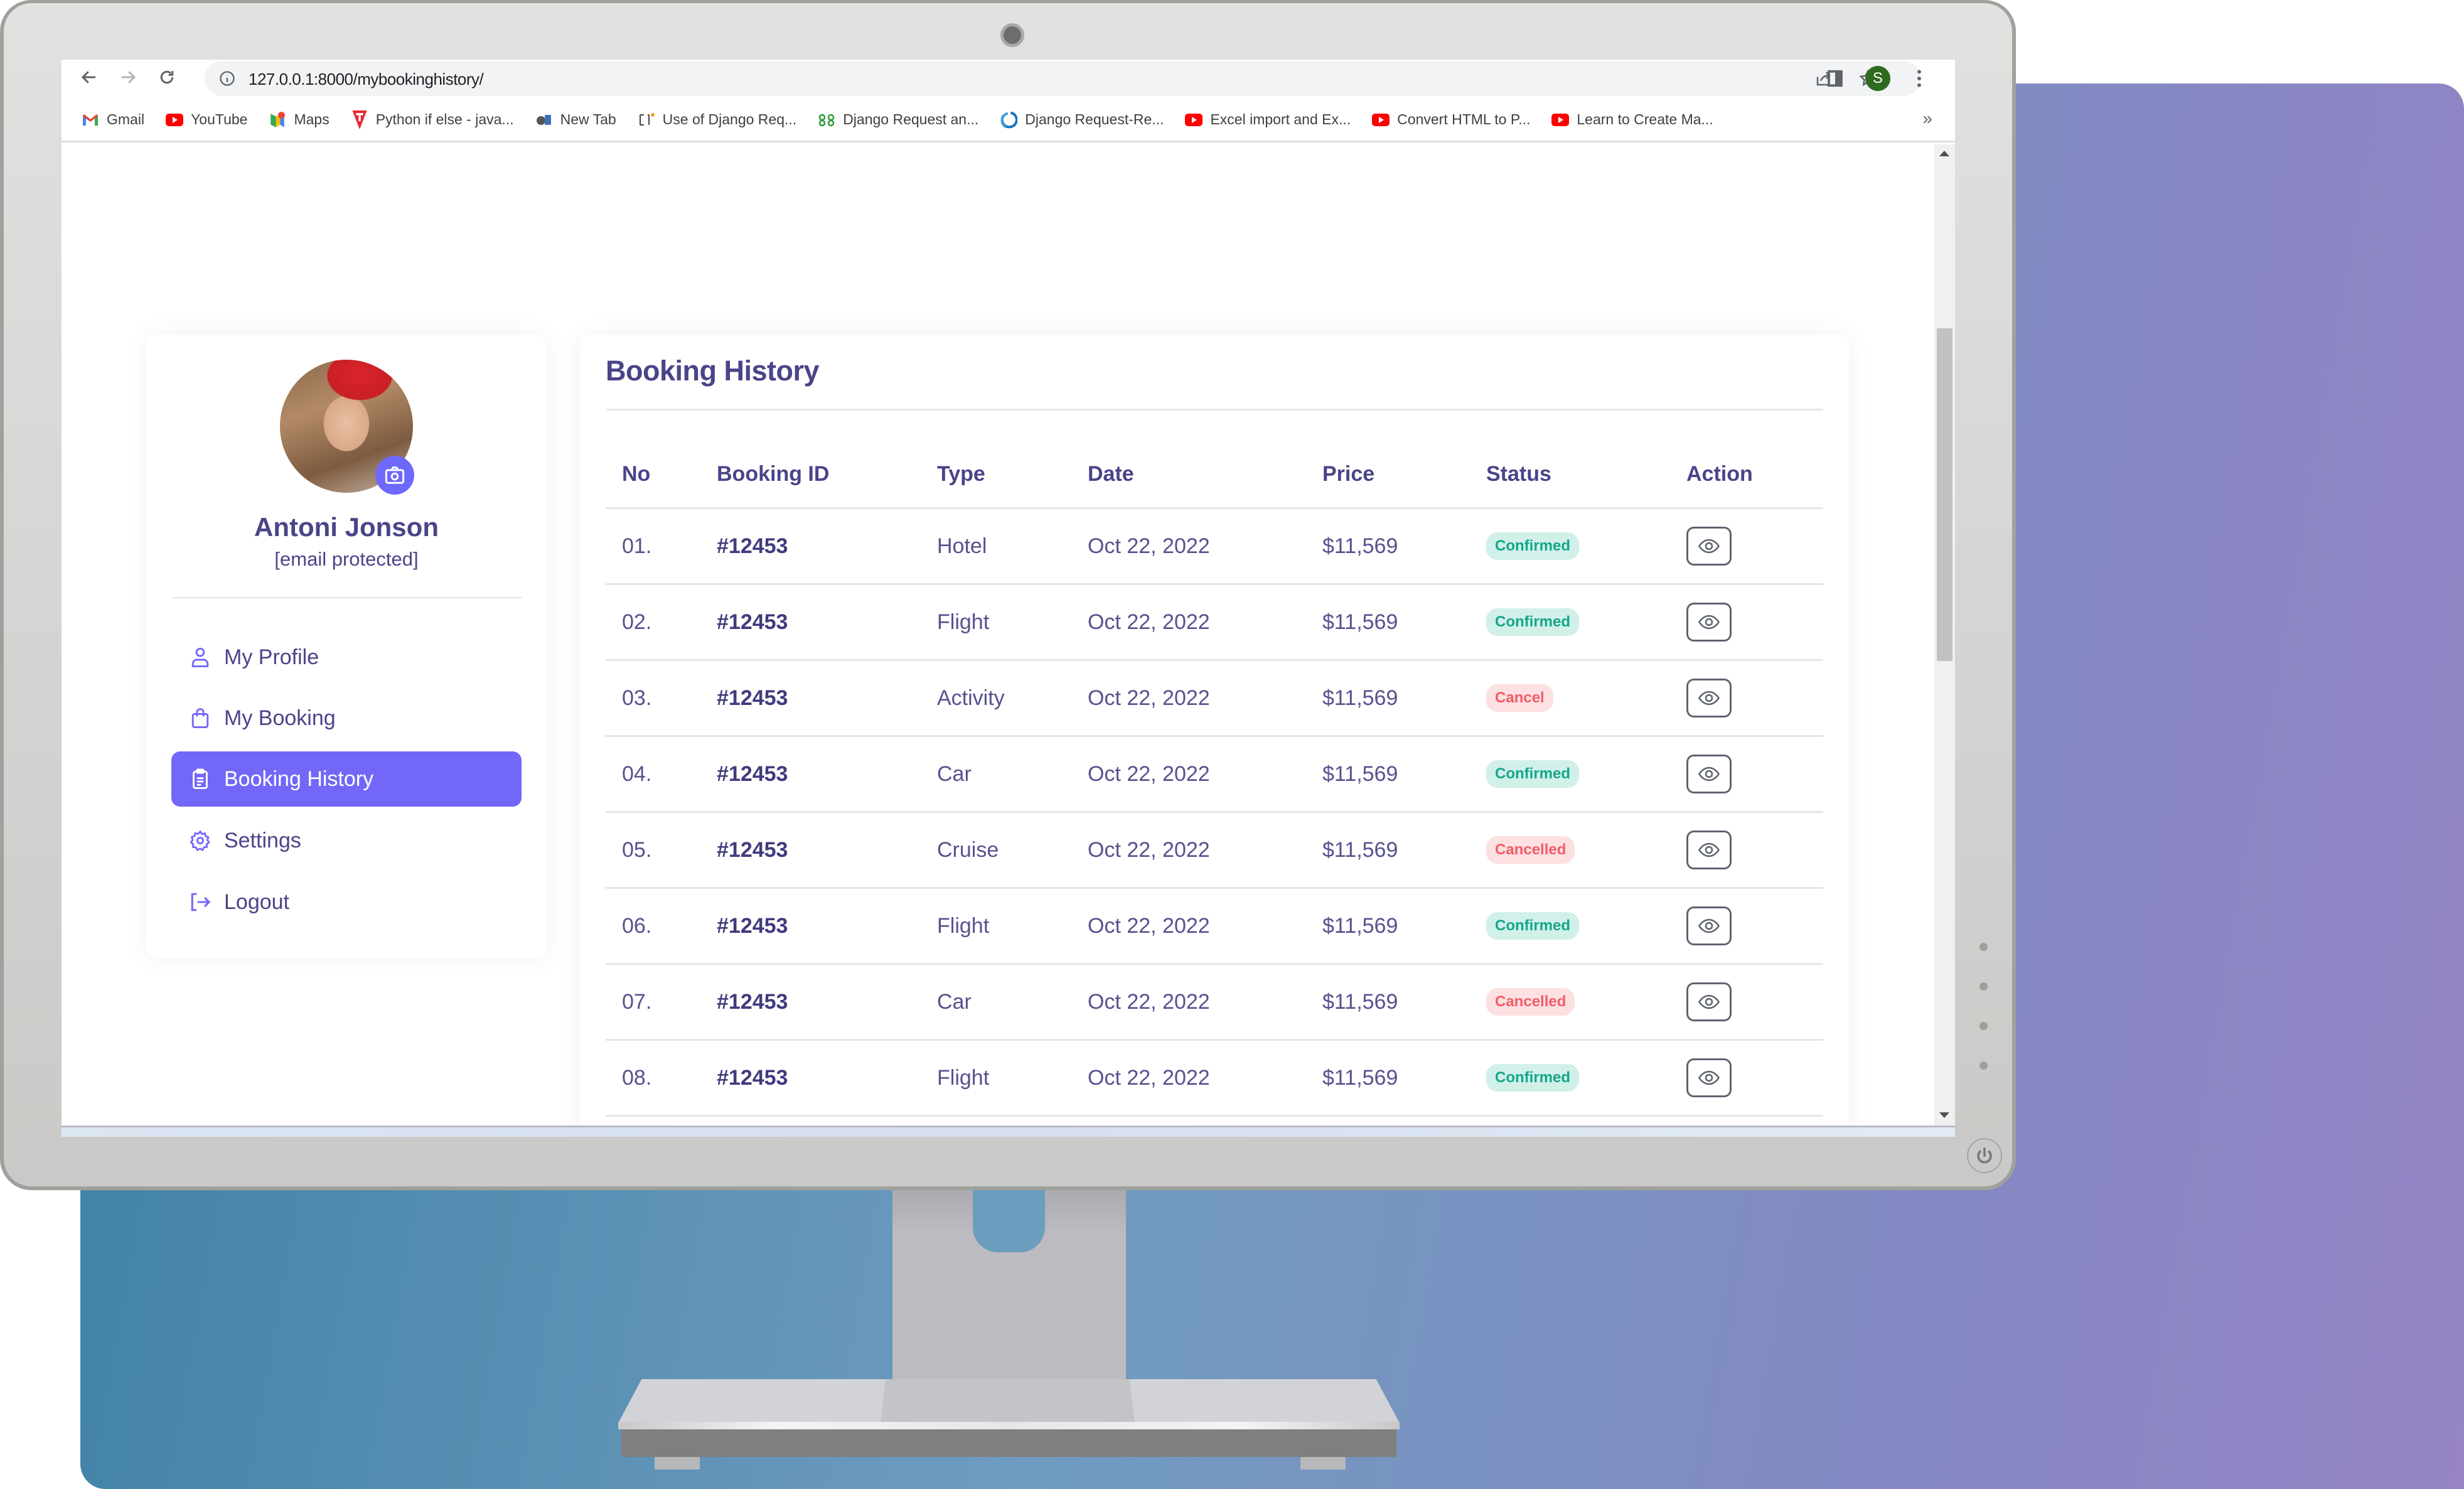  Describe the element at coordinates (1877, 78) in the screenshot. I see `profile-avatar-button: S` at that location.